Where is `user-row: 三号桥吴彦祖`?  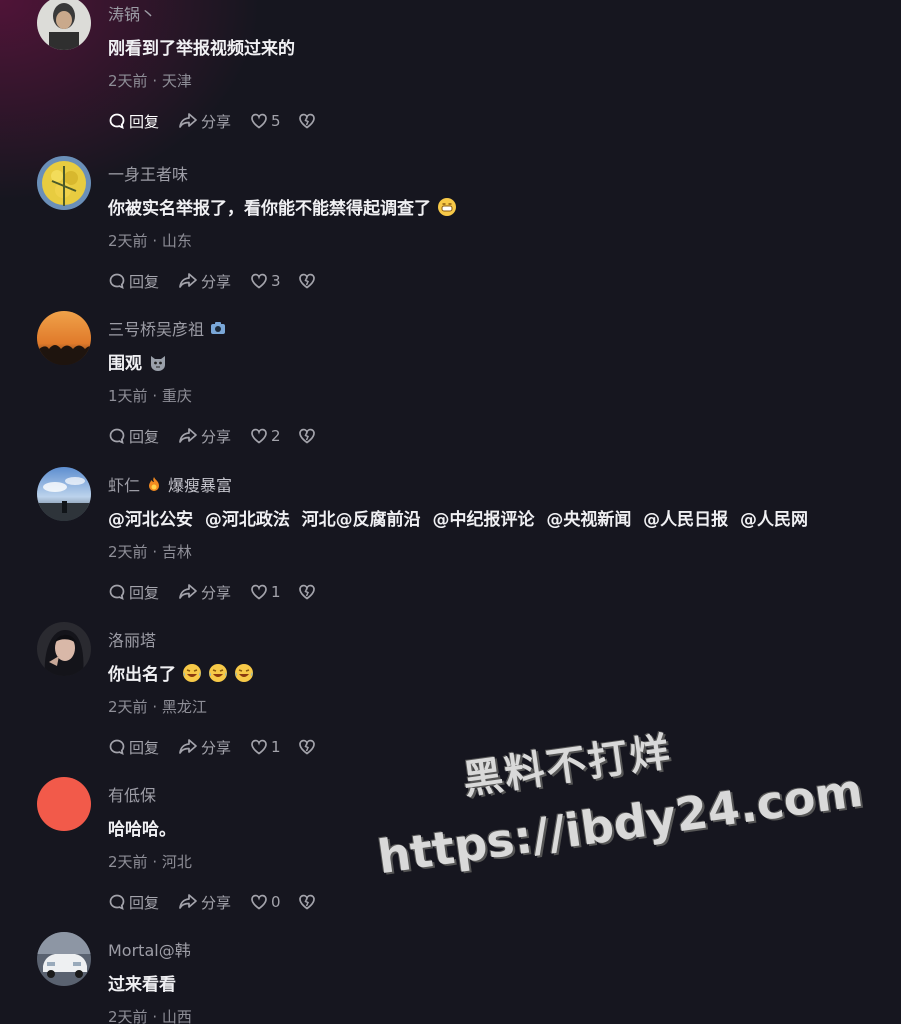
user-row: 三号桥吴彦祖 is located at coordinates (167, 328).